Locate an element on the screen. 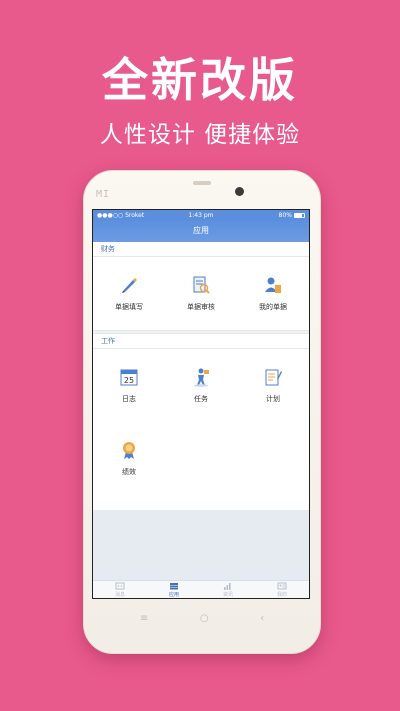 This screenshot has height=711, width=400. battery-icon is located at coordinates (299, 215).